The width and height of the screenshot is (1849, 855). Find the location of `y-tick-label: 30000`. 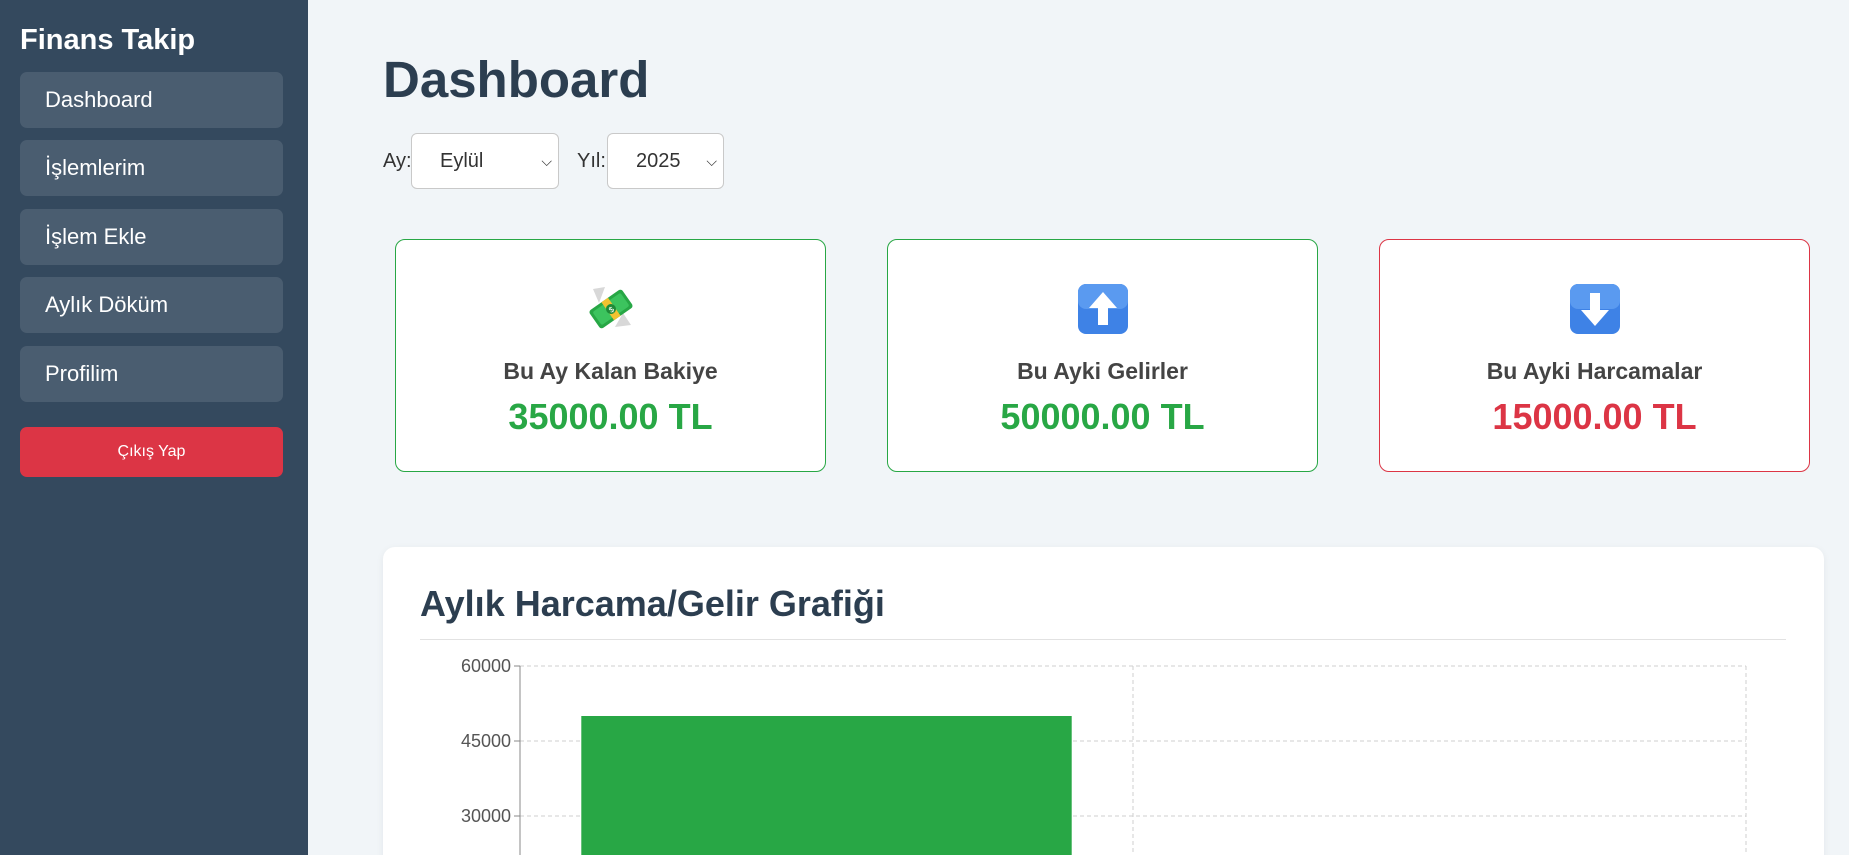

y-tick-label: 30000 is located at coordinates (486, 816).